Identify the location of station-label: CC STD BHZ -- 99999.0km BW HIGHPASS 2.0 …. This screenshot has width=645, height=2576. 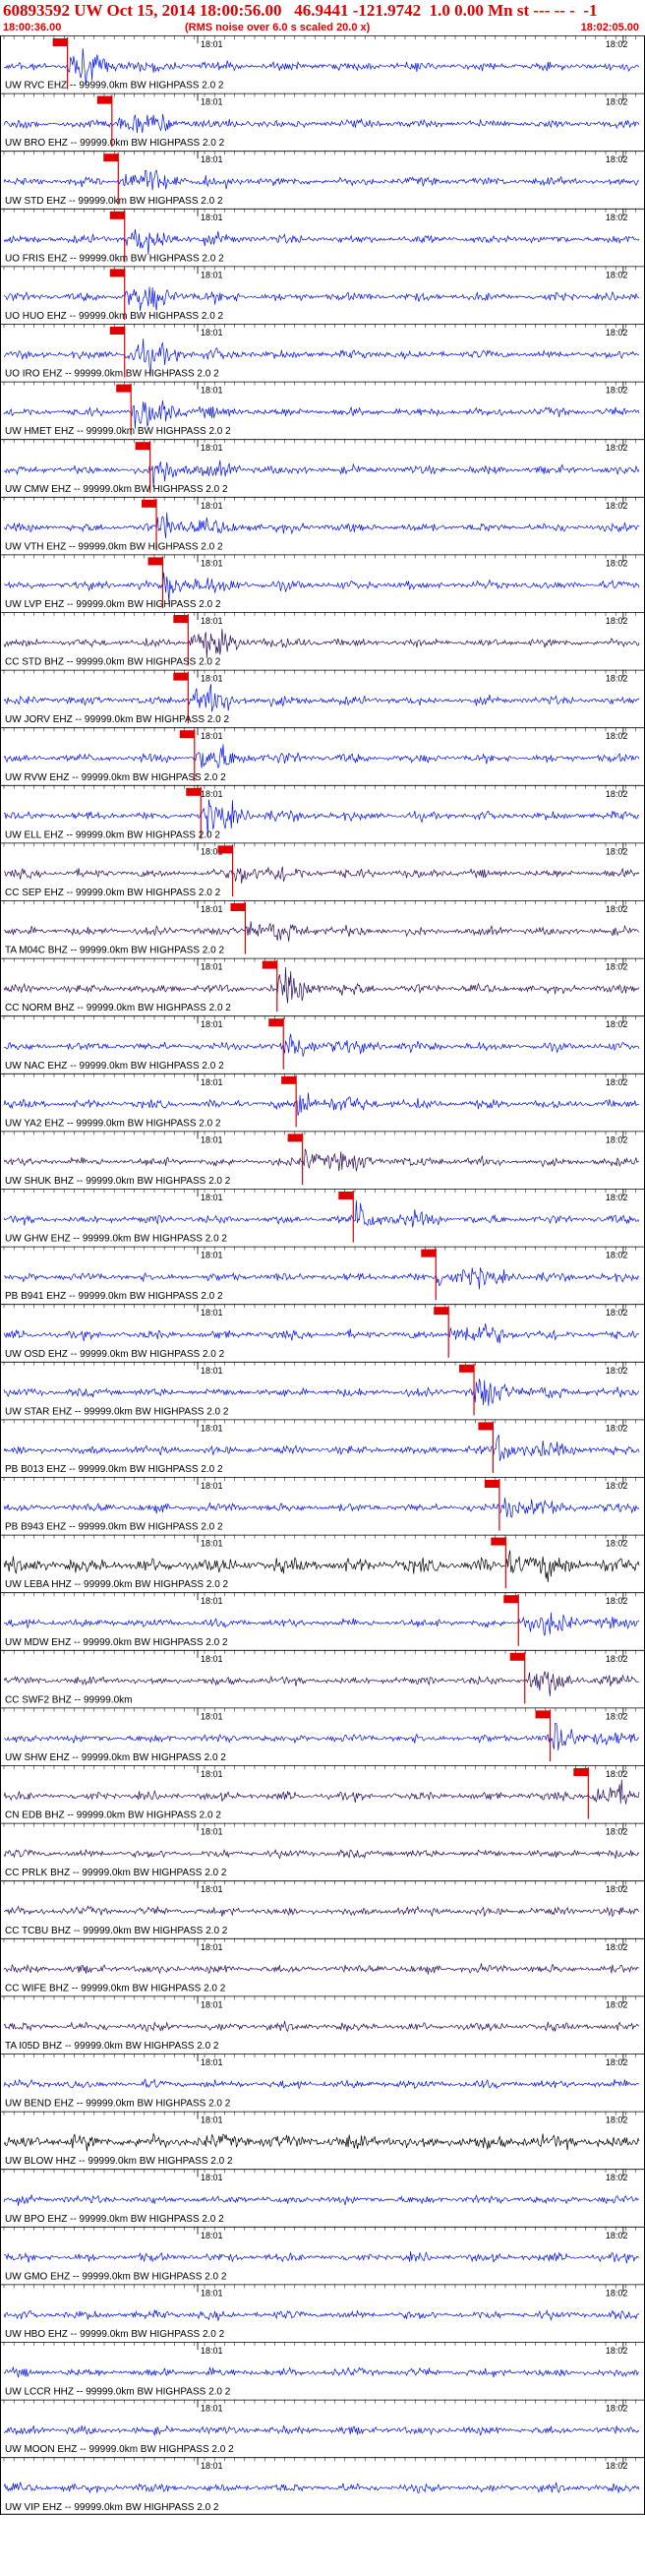
(113, 662).